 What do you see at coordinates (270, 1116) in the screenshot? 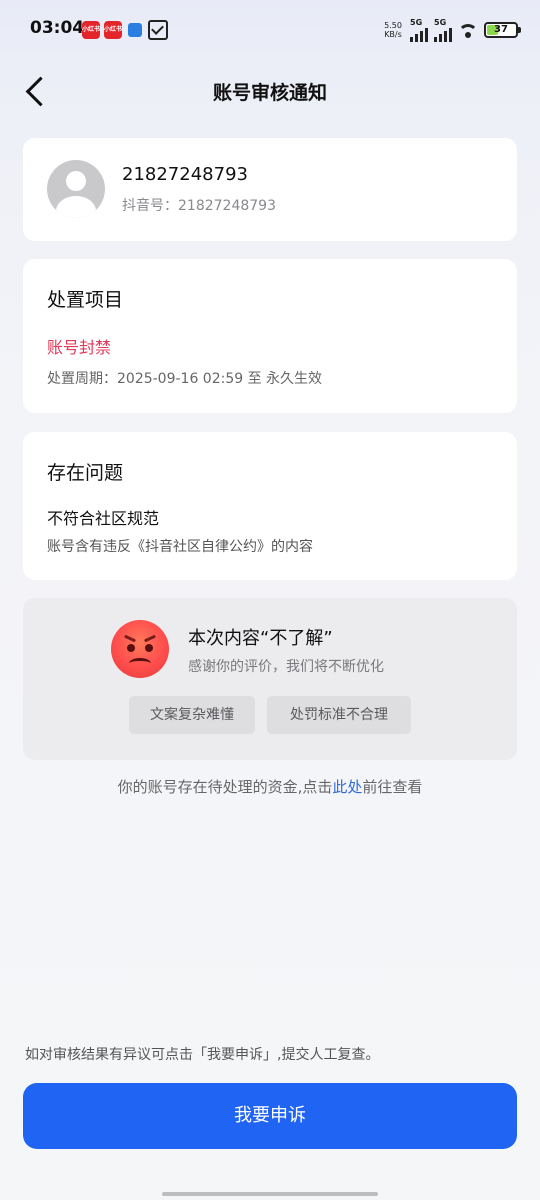
I see `appeal-button: 我要申诉` at bounding box center [270, 1116].